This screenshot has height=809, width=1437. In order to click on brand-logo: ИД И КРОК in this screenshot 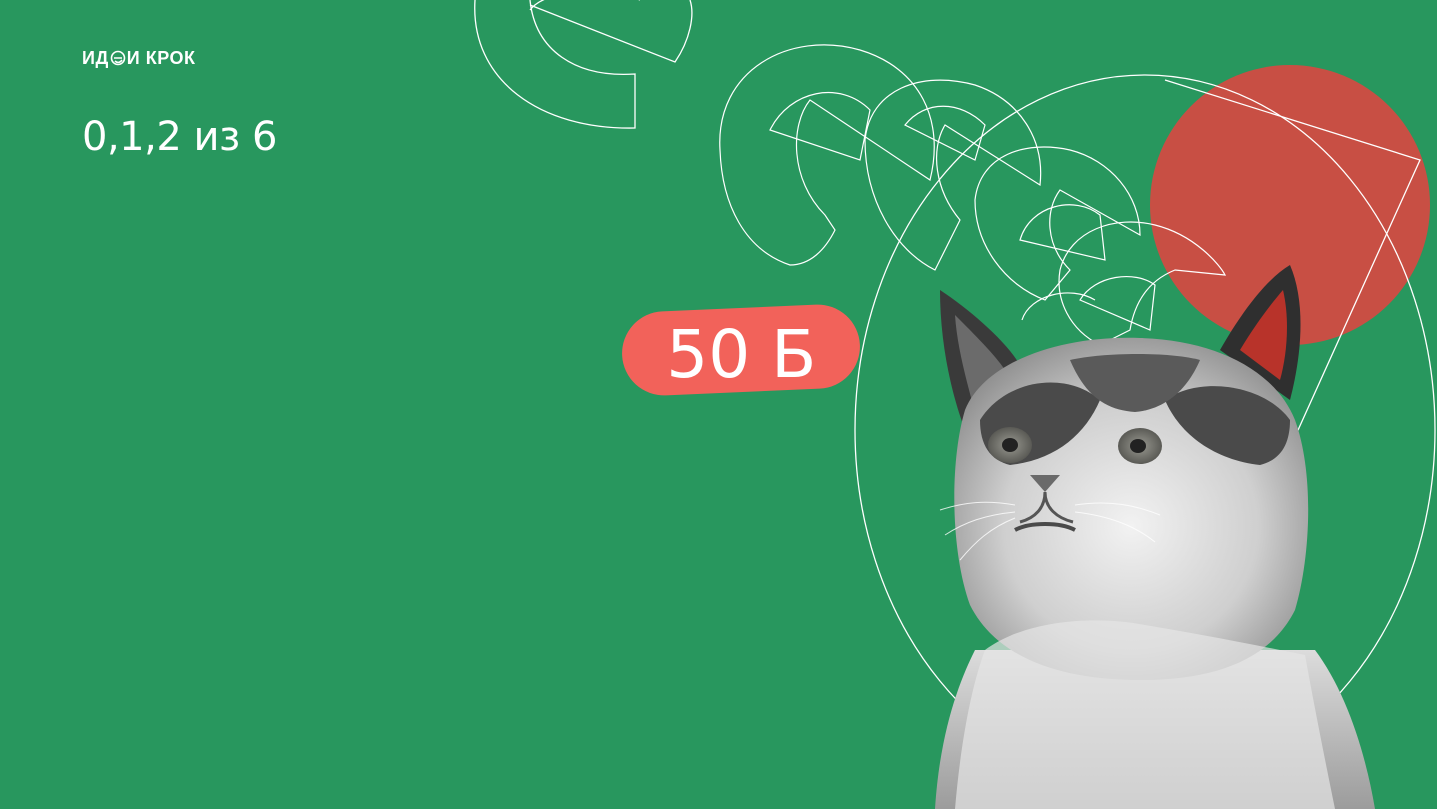, I will do `click(138, 58)`.